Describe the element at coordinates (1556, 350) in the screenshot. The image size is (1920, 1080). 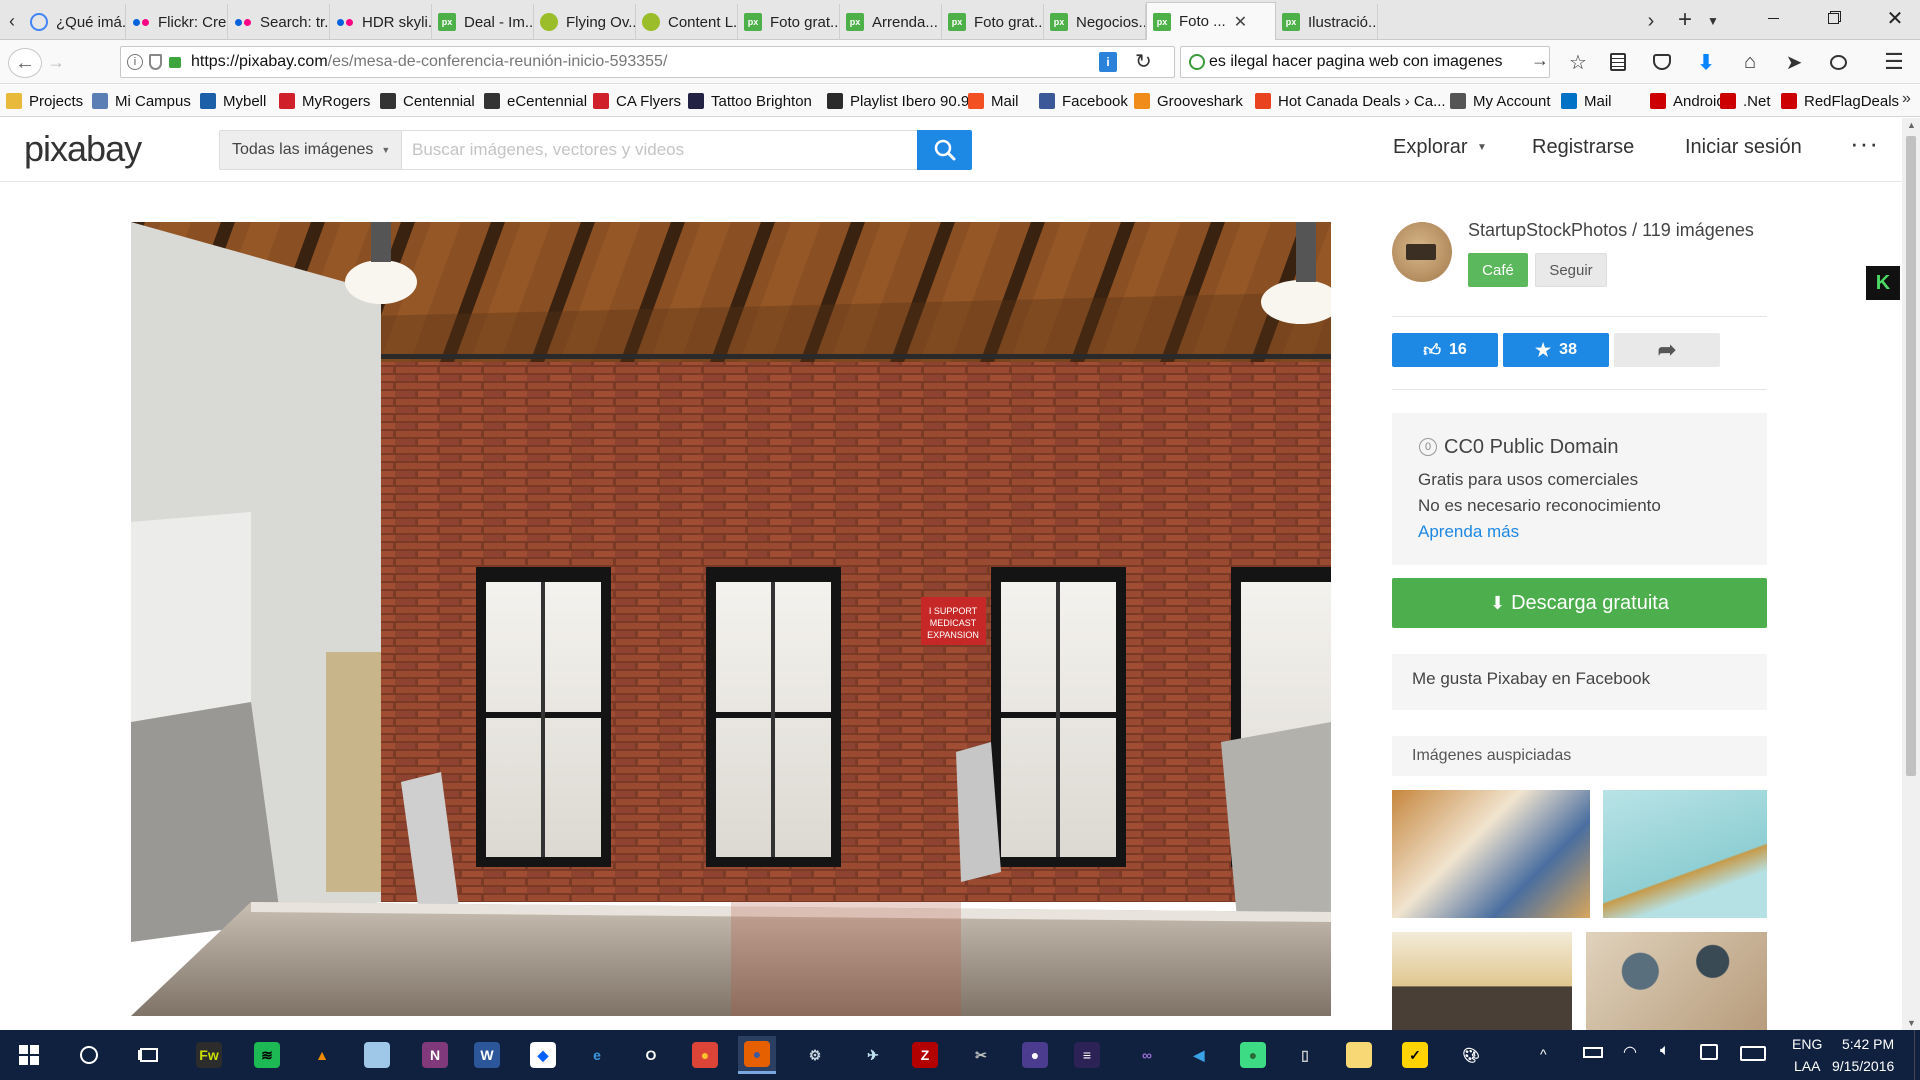
I see `favorite-button: ★ 38` at that location.